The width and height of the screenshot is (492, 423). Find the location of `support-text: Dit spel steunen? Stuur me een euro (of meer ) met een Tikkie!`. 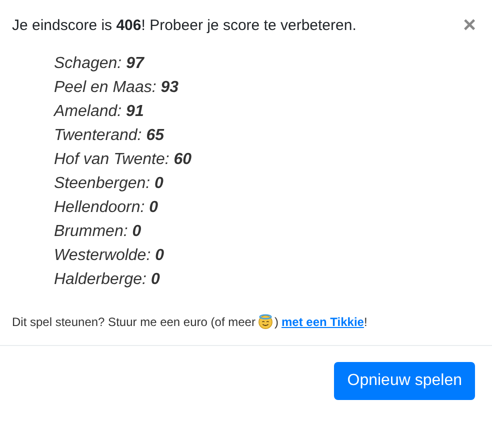

support-text: Dit spel steunen? Stuur me een euro (of meer ) met een Tikkie! is located at coordinates (190, 321).